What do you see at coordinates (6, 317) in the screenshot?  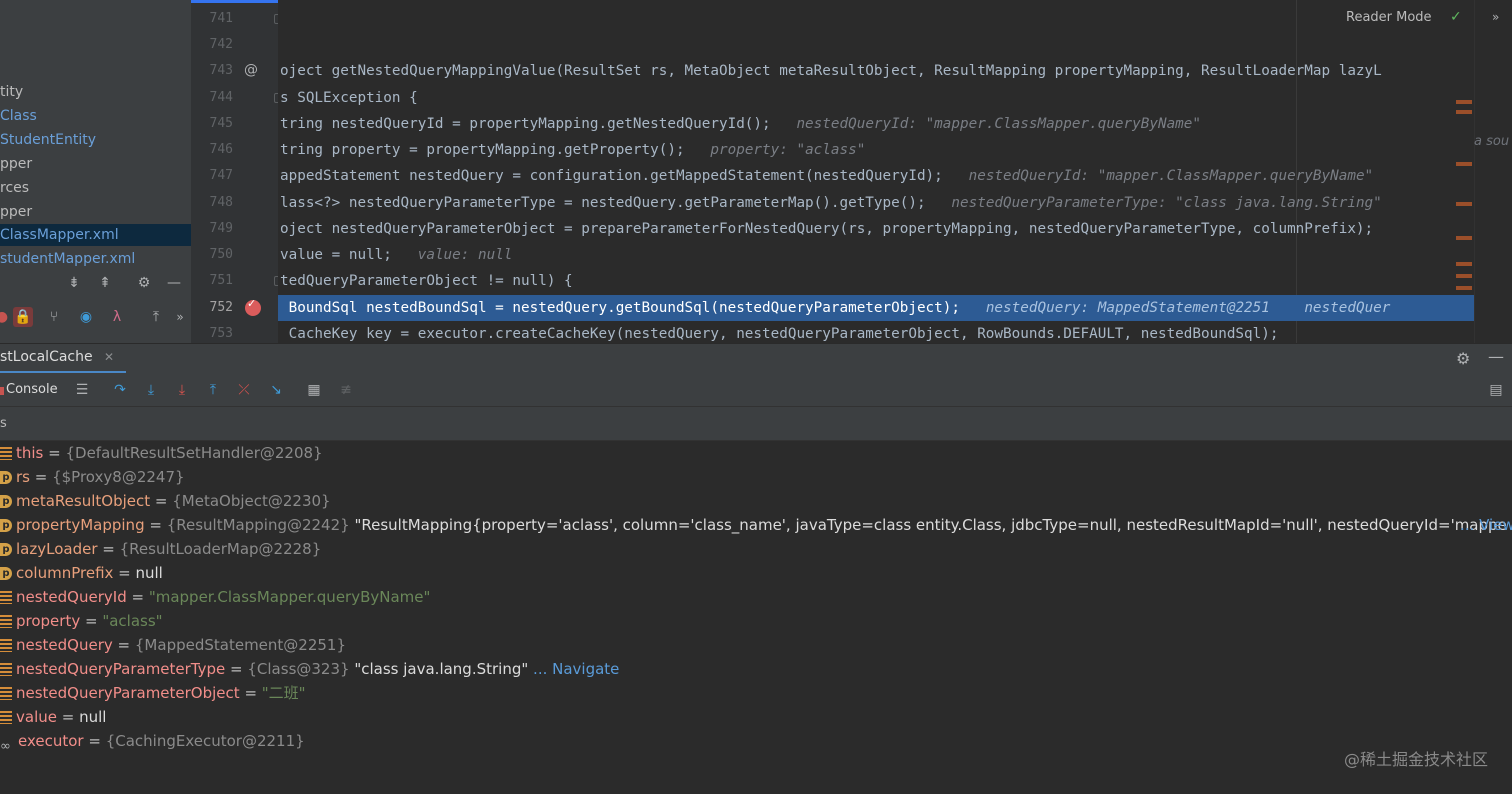 I see `stop-icon: ●` at bounding box center [6, 317].